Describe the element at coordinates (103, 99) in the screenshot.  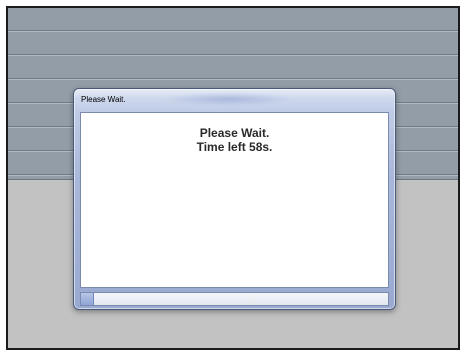
I see `dialog-title: Please Wait.` at that location.